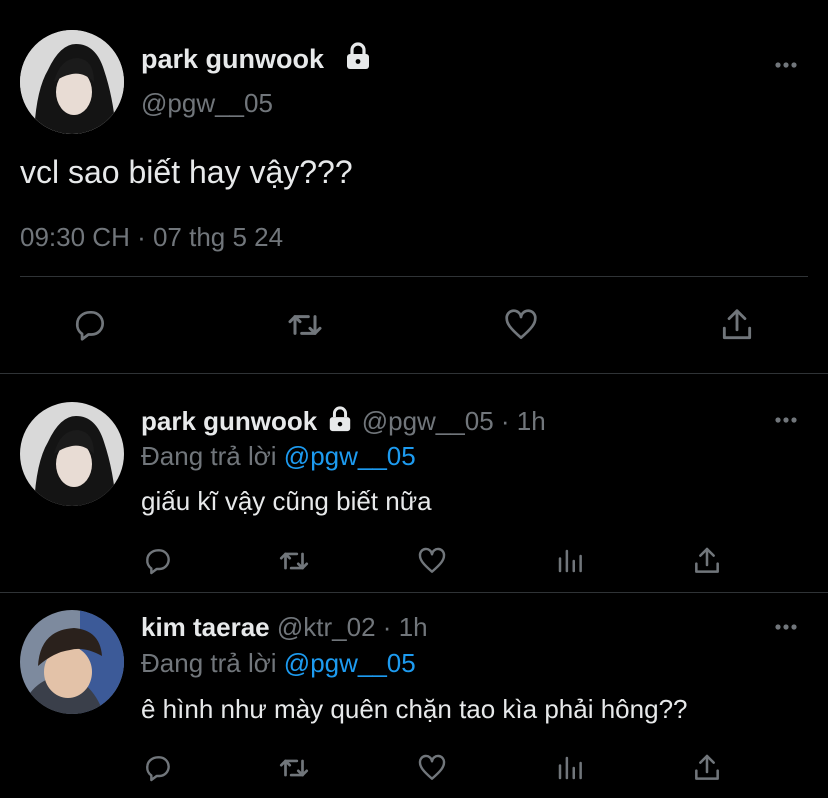 This screenshot has height=798, width=828. Describe the element at coordinates (186, 172) in the screenshot. I see `tweet-text: vcl sao biết hay vậy???` at that location.